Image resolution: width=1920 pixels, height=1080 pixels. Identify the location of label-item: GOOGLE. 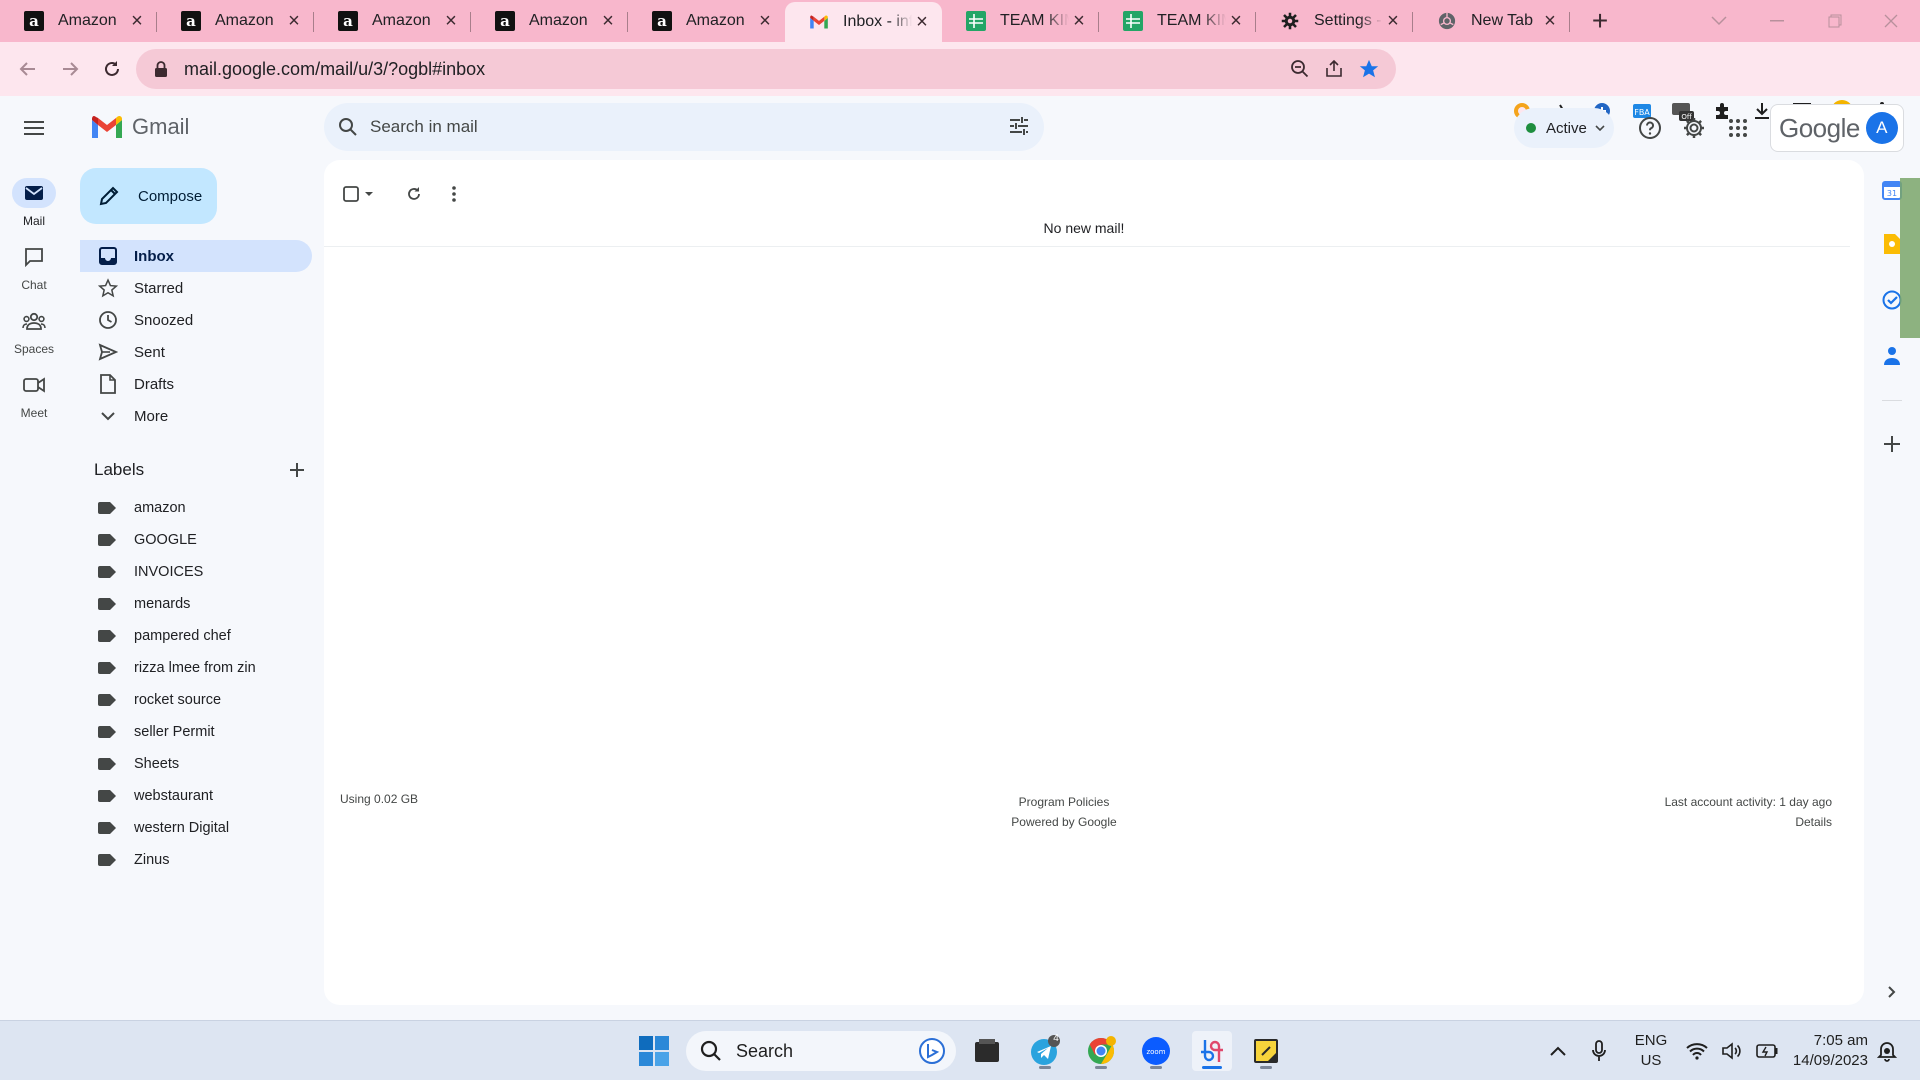
(147, 540).